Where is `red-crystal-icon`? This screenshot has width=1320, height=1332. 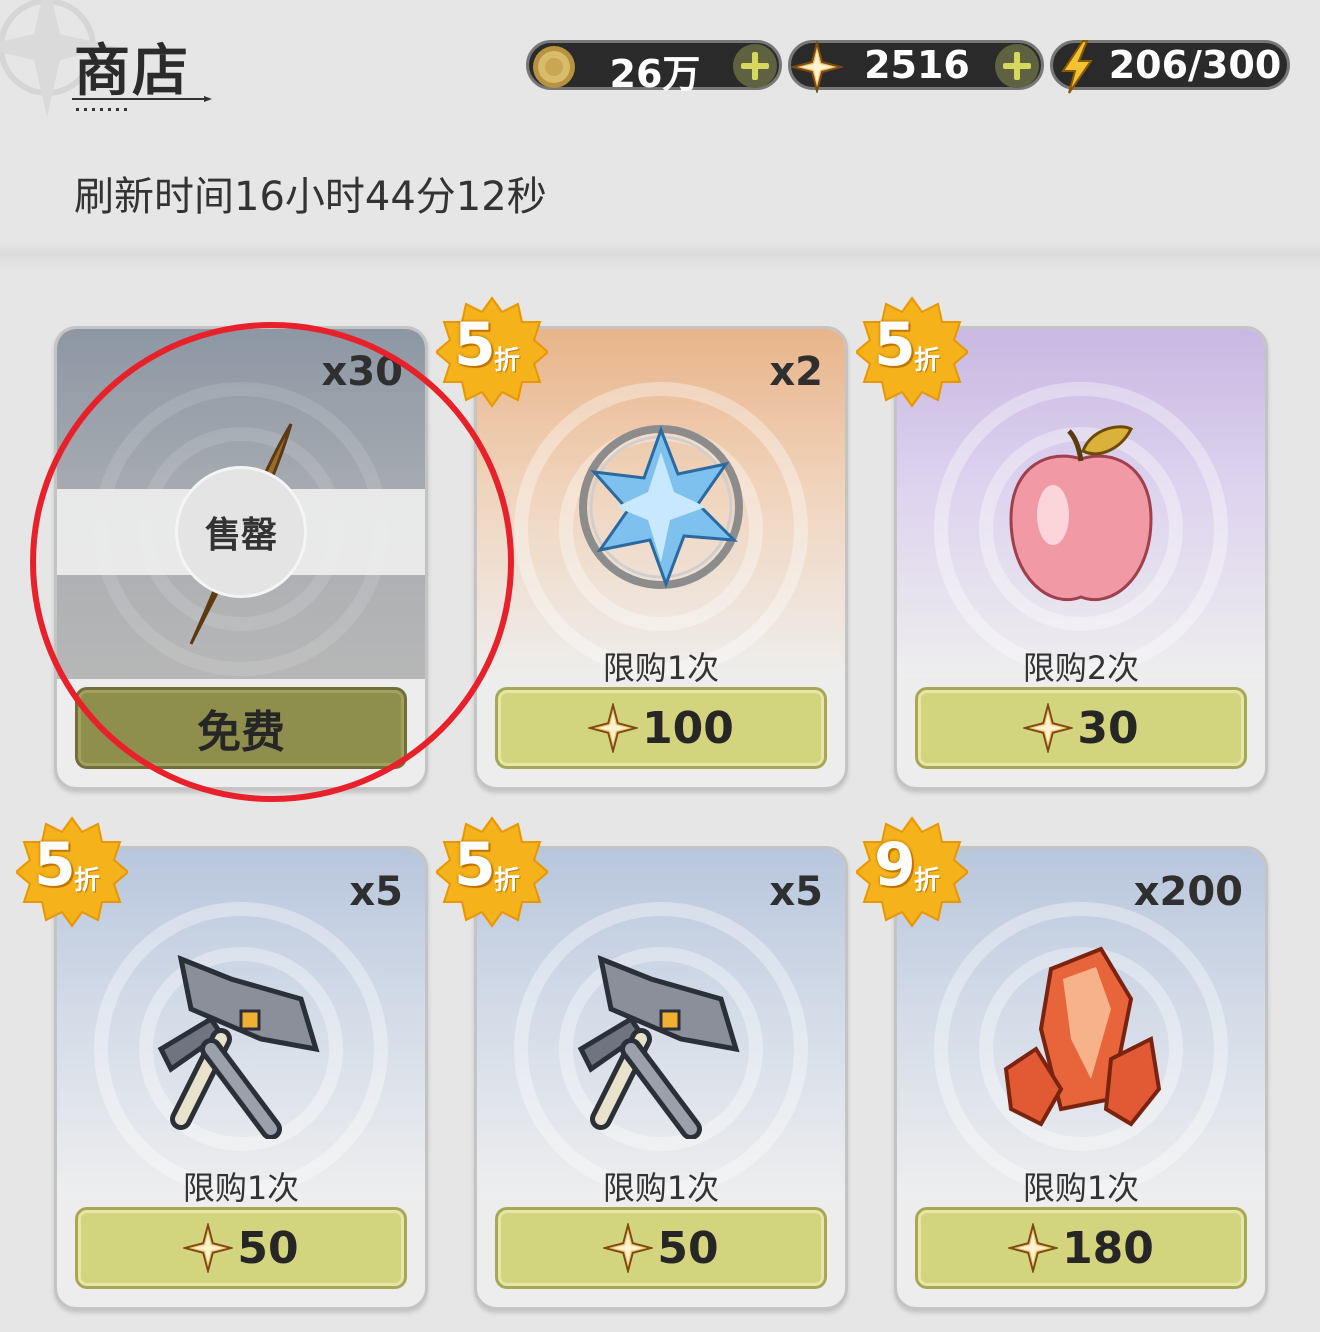
red-crystal-icon is located at coordinates (1082, 1036).